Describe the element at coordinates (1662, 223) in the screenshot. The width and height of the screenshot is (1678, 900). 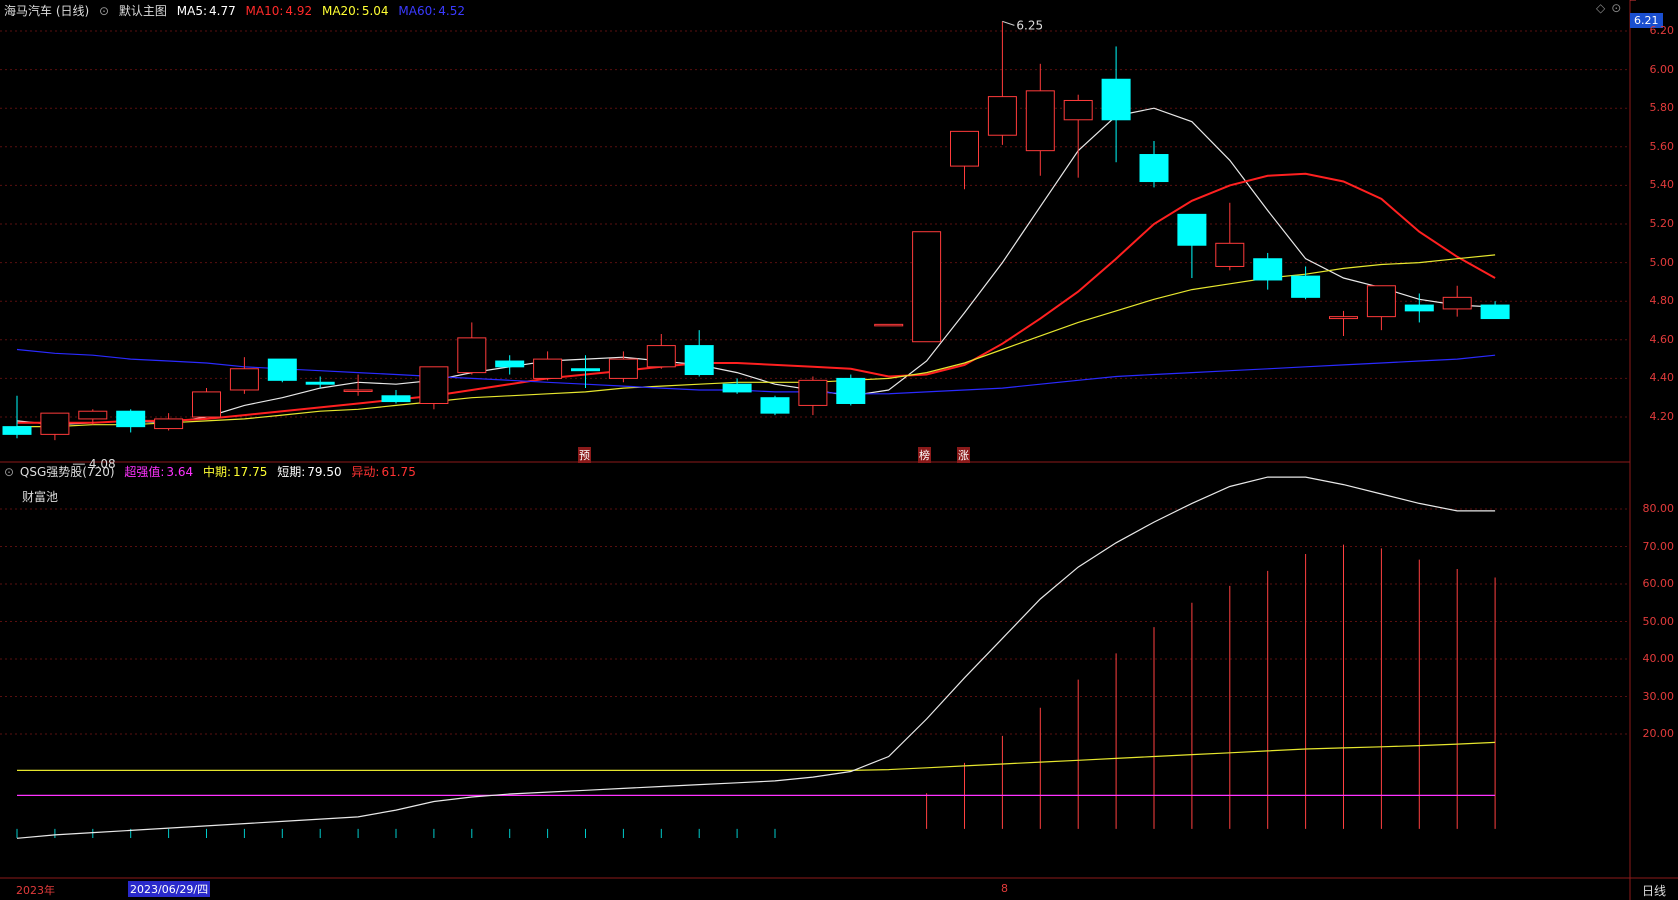
I see `price-tick: 5.20` at that location.